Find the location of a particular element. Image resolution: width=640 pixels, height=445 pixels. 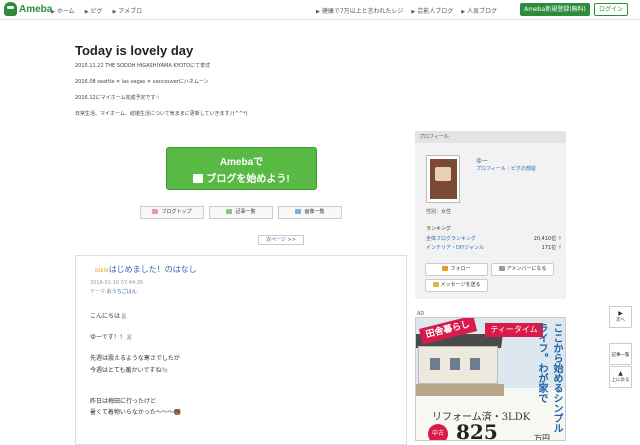

profile-gender: 性別：女性 is located at coordinates (439, 212).